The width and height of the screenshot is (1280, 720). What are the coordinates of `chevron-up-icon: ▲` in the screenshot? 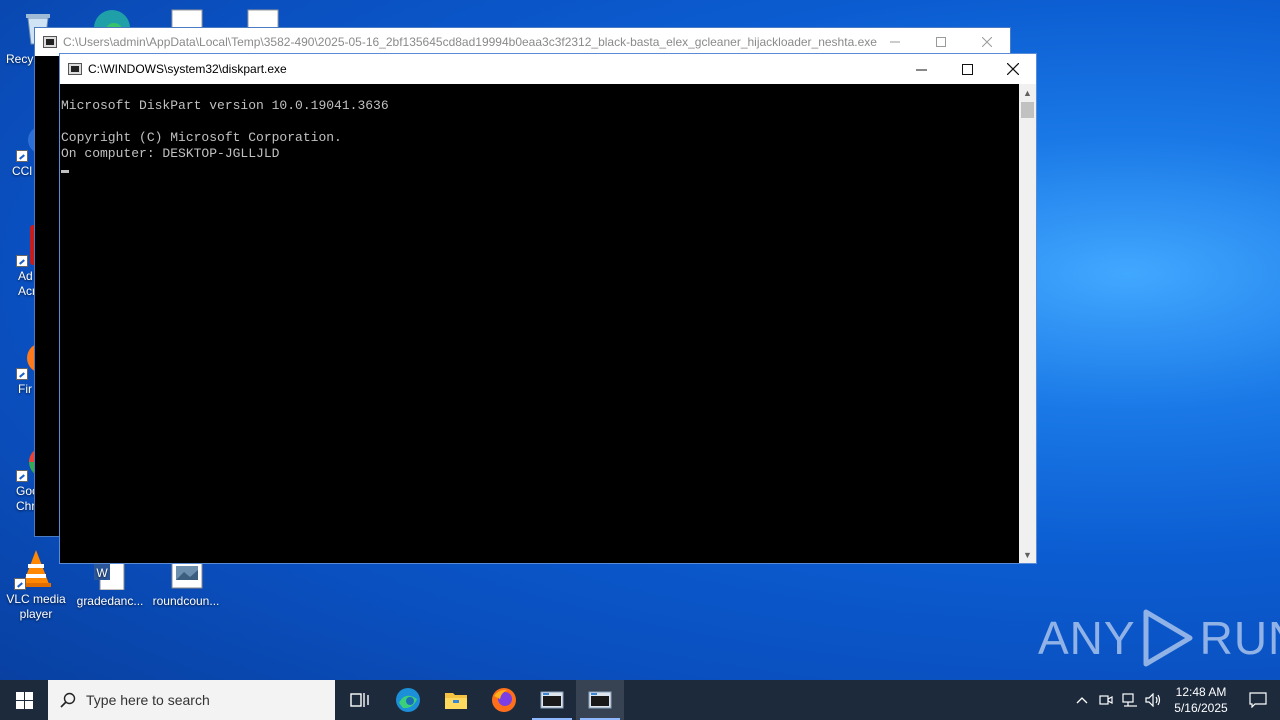 It's located at (1027, 92).